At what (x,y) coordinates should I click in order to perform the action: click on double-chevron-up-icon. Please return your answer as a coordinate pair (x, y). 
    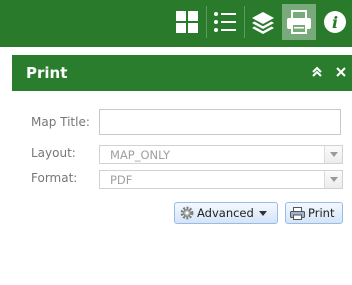
    Looking at the image, I should click on (317, 71).